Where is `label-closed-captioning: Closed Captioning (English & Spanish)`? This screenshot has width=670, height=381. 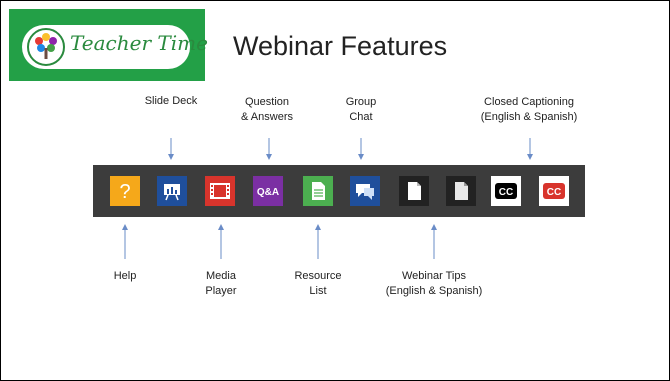 label-closed-captioning: Closed Captioning (English & Spanish) is located at coordinates (529, 109).